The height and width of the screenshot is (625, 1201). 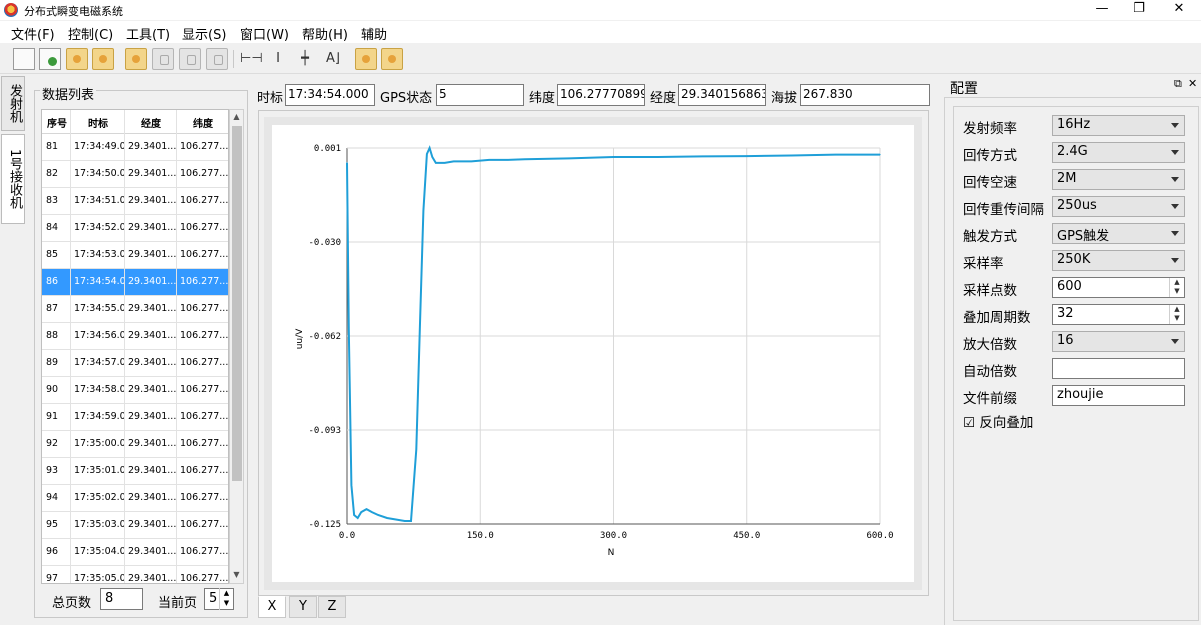 What do you see at coordinates (136, 59) in the screenshot?
I see `search-icon` at bounding box center [136, 59].